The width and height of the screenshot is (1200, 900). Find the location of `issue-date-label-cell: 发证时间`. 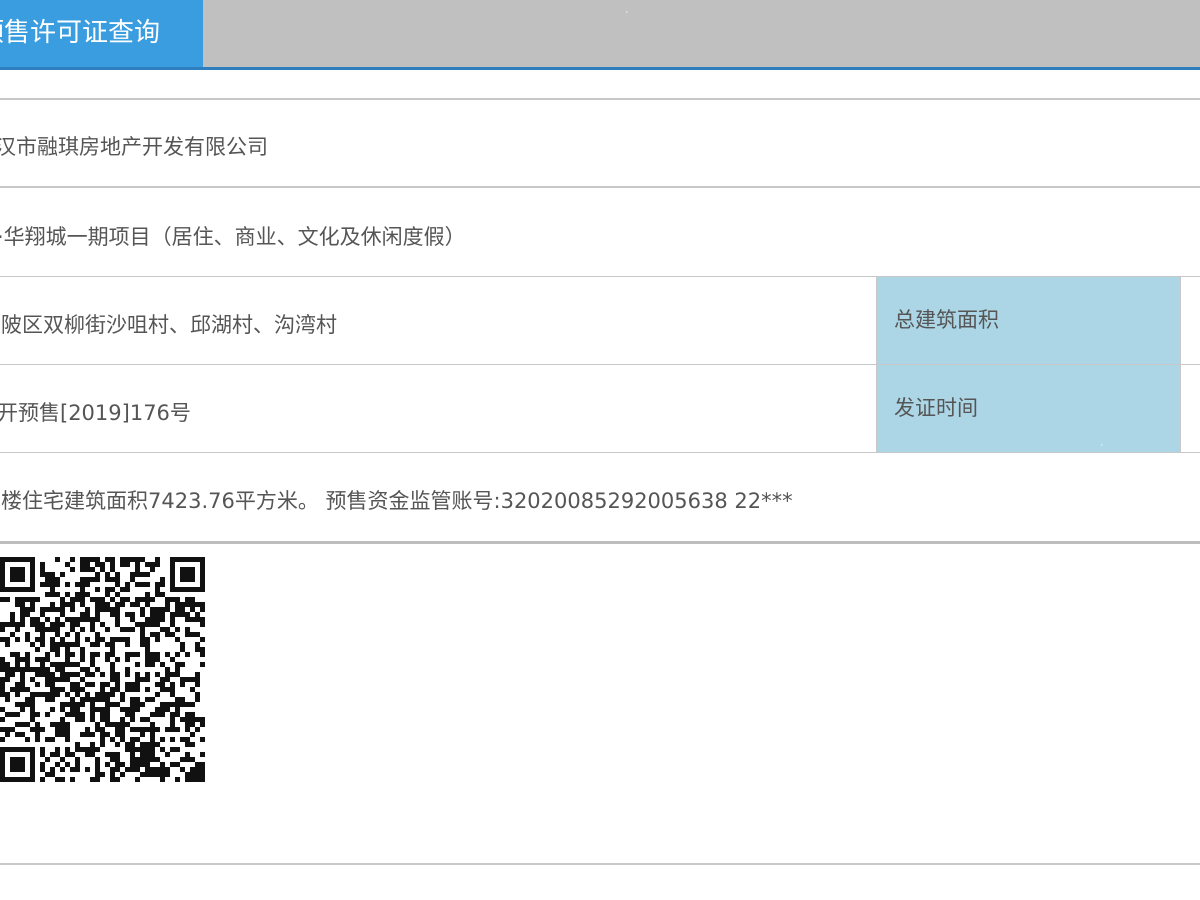

issue-date-label-cell: 发证时间 is located at coordinates (1028, 408).